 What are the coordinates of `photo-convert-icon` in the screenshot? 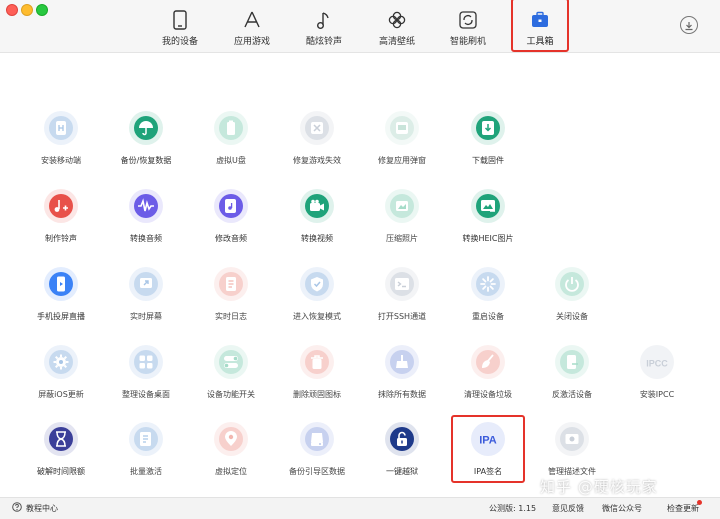 It's located at (488, 206).